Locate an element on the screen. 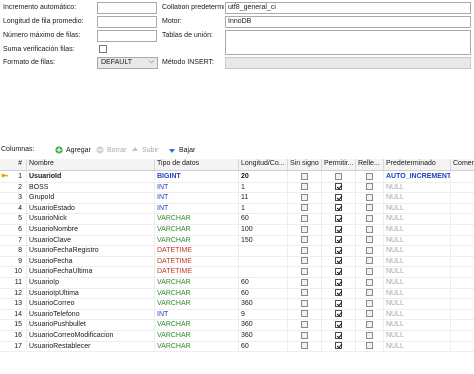  column-name-cell: UsuarioNick is located at coordinates (91, 218).